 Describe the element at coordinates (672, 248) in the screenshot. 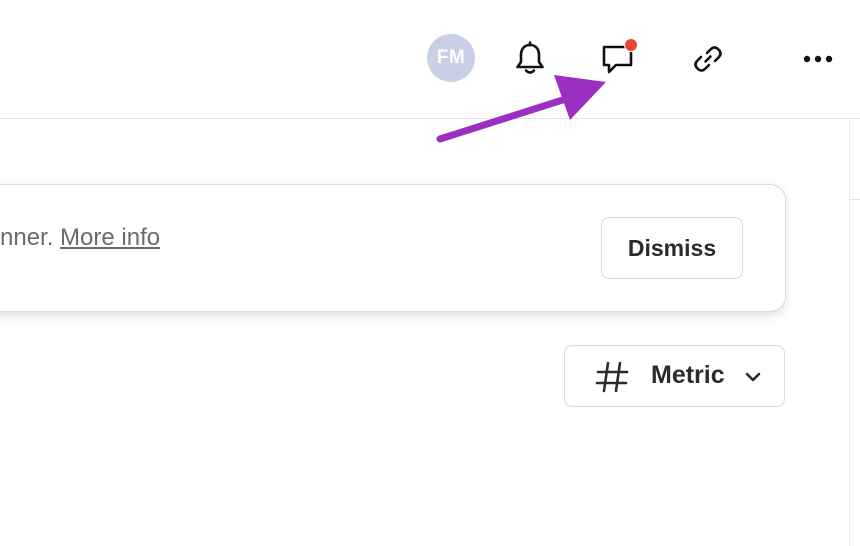

I see `dismiss-button: Dismiss` at that location.